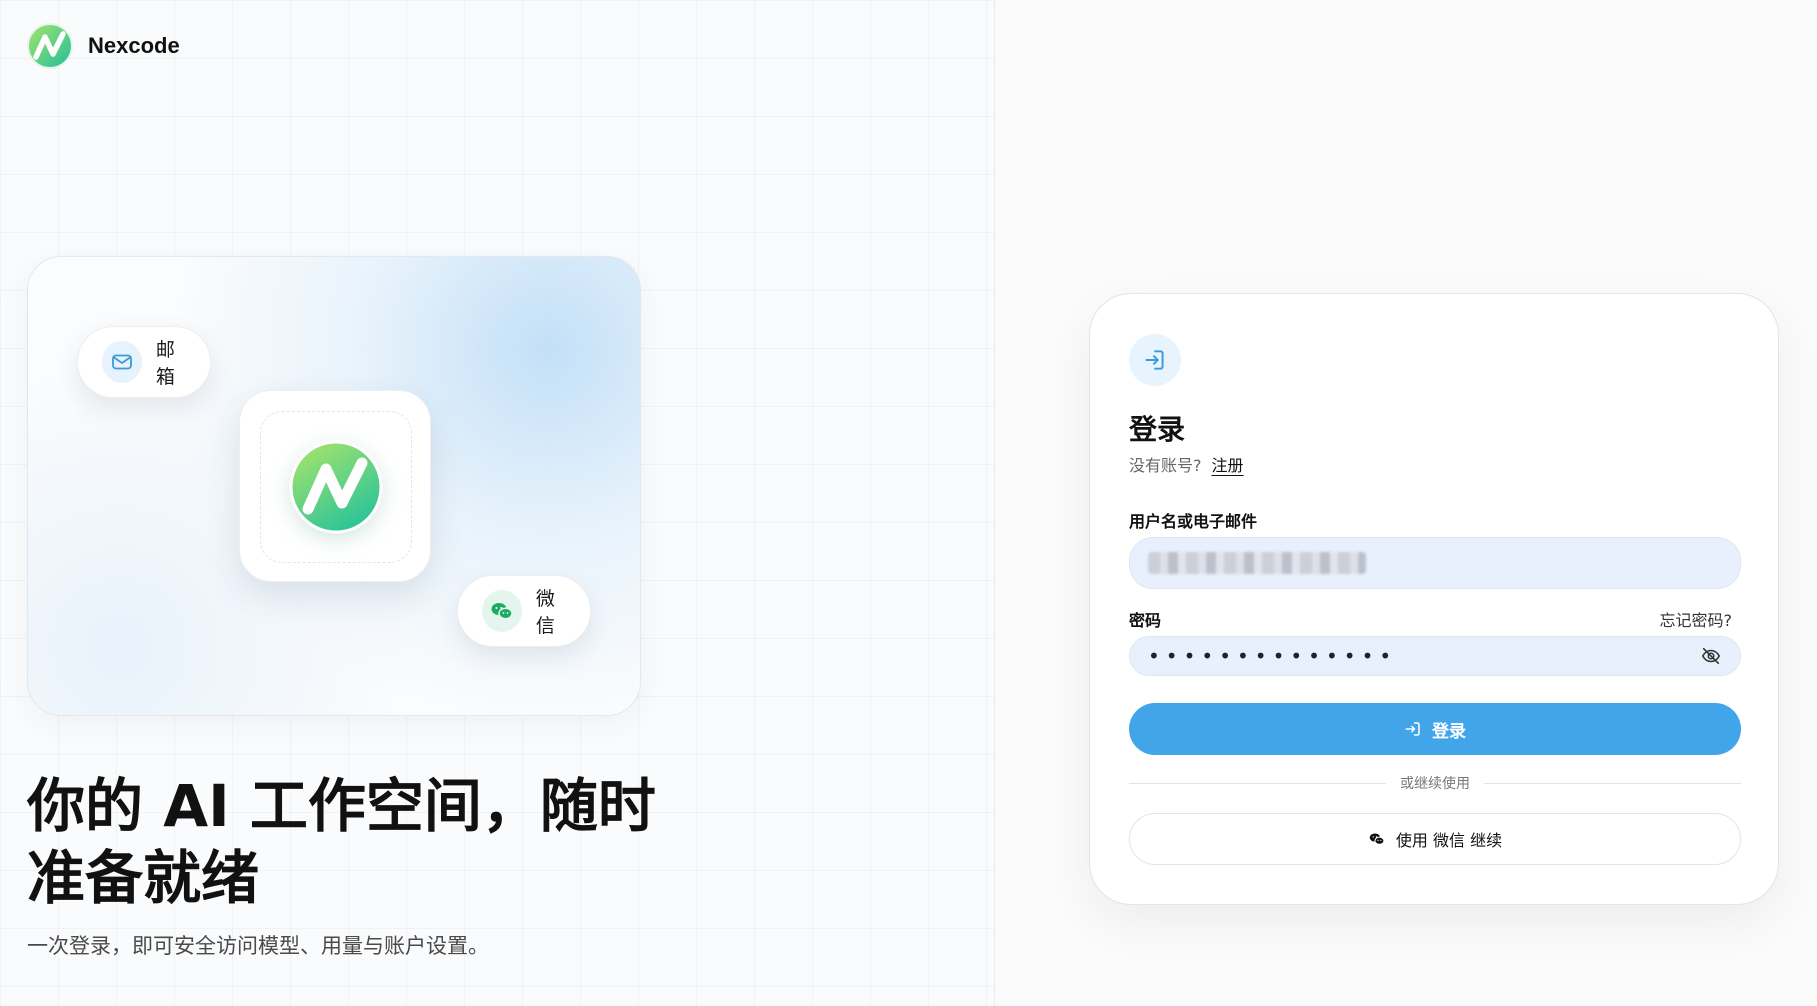 Image resolution: width=1817 pixels, height=1006 pixels. I want to click on app-tile-frame, so click(336, 487).